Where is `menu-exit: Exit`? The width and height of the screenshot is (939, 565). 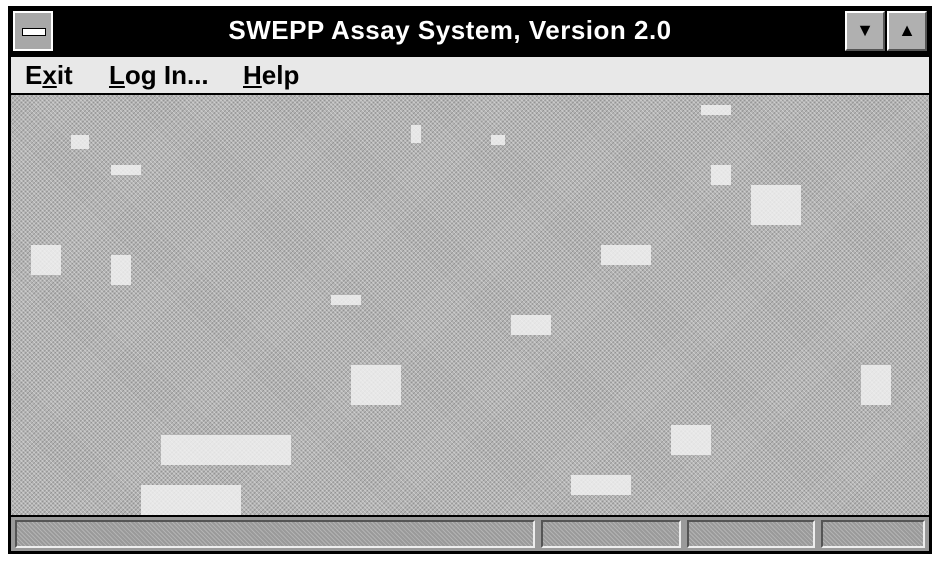
menu-exit: Exit is located at coordinates (49, 75).